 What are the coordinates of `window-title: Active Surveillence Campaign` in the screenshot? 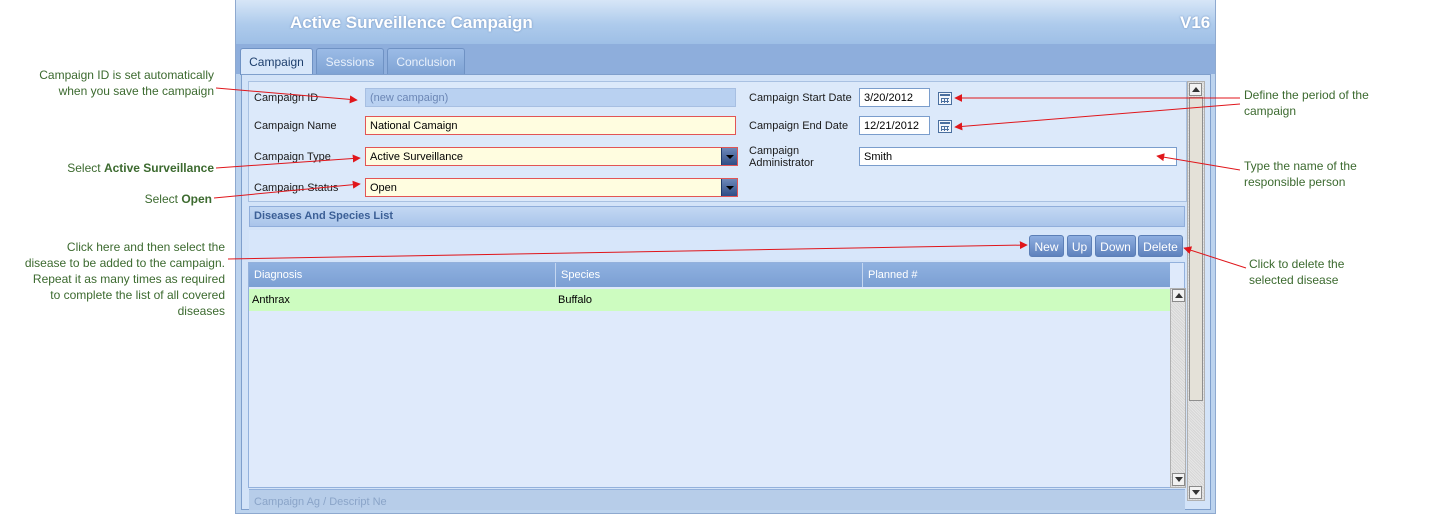 It's located at (411, 22).